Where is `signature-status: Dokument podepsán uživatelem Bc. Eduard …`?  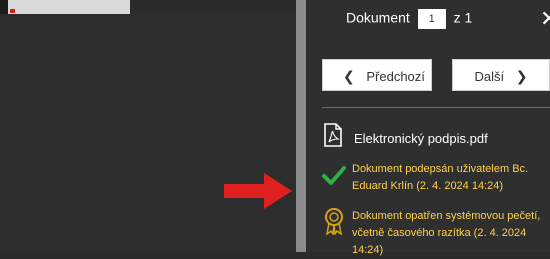 signature-status: Dokument podepsán uživatelem Bc. Eduard … is located at coordinates (451, 178).